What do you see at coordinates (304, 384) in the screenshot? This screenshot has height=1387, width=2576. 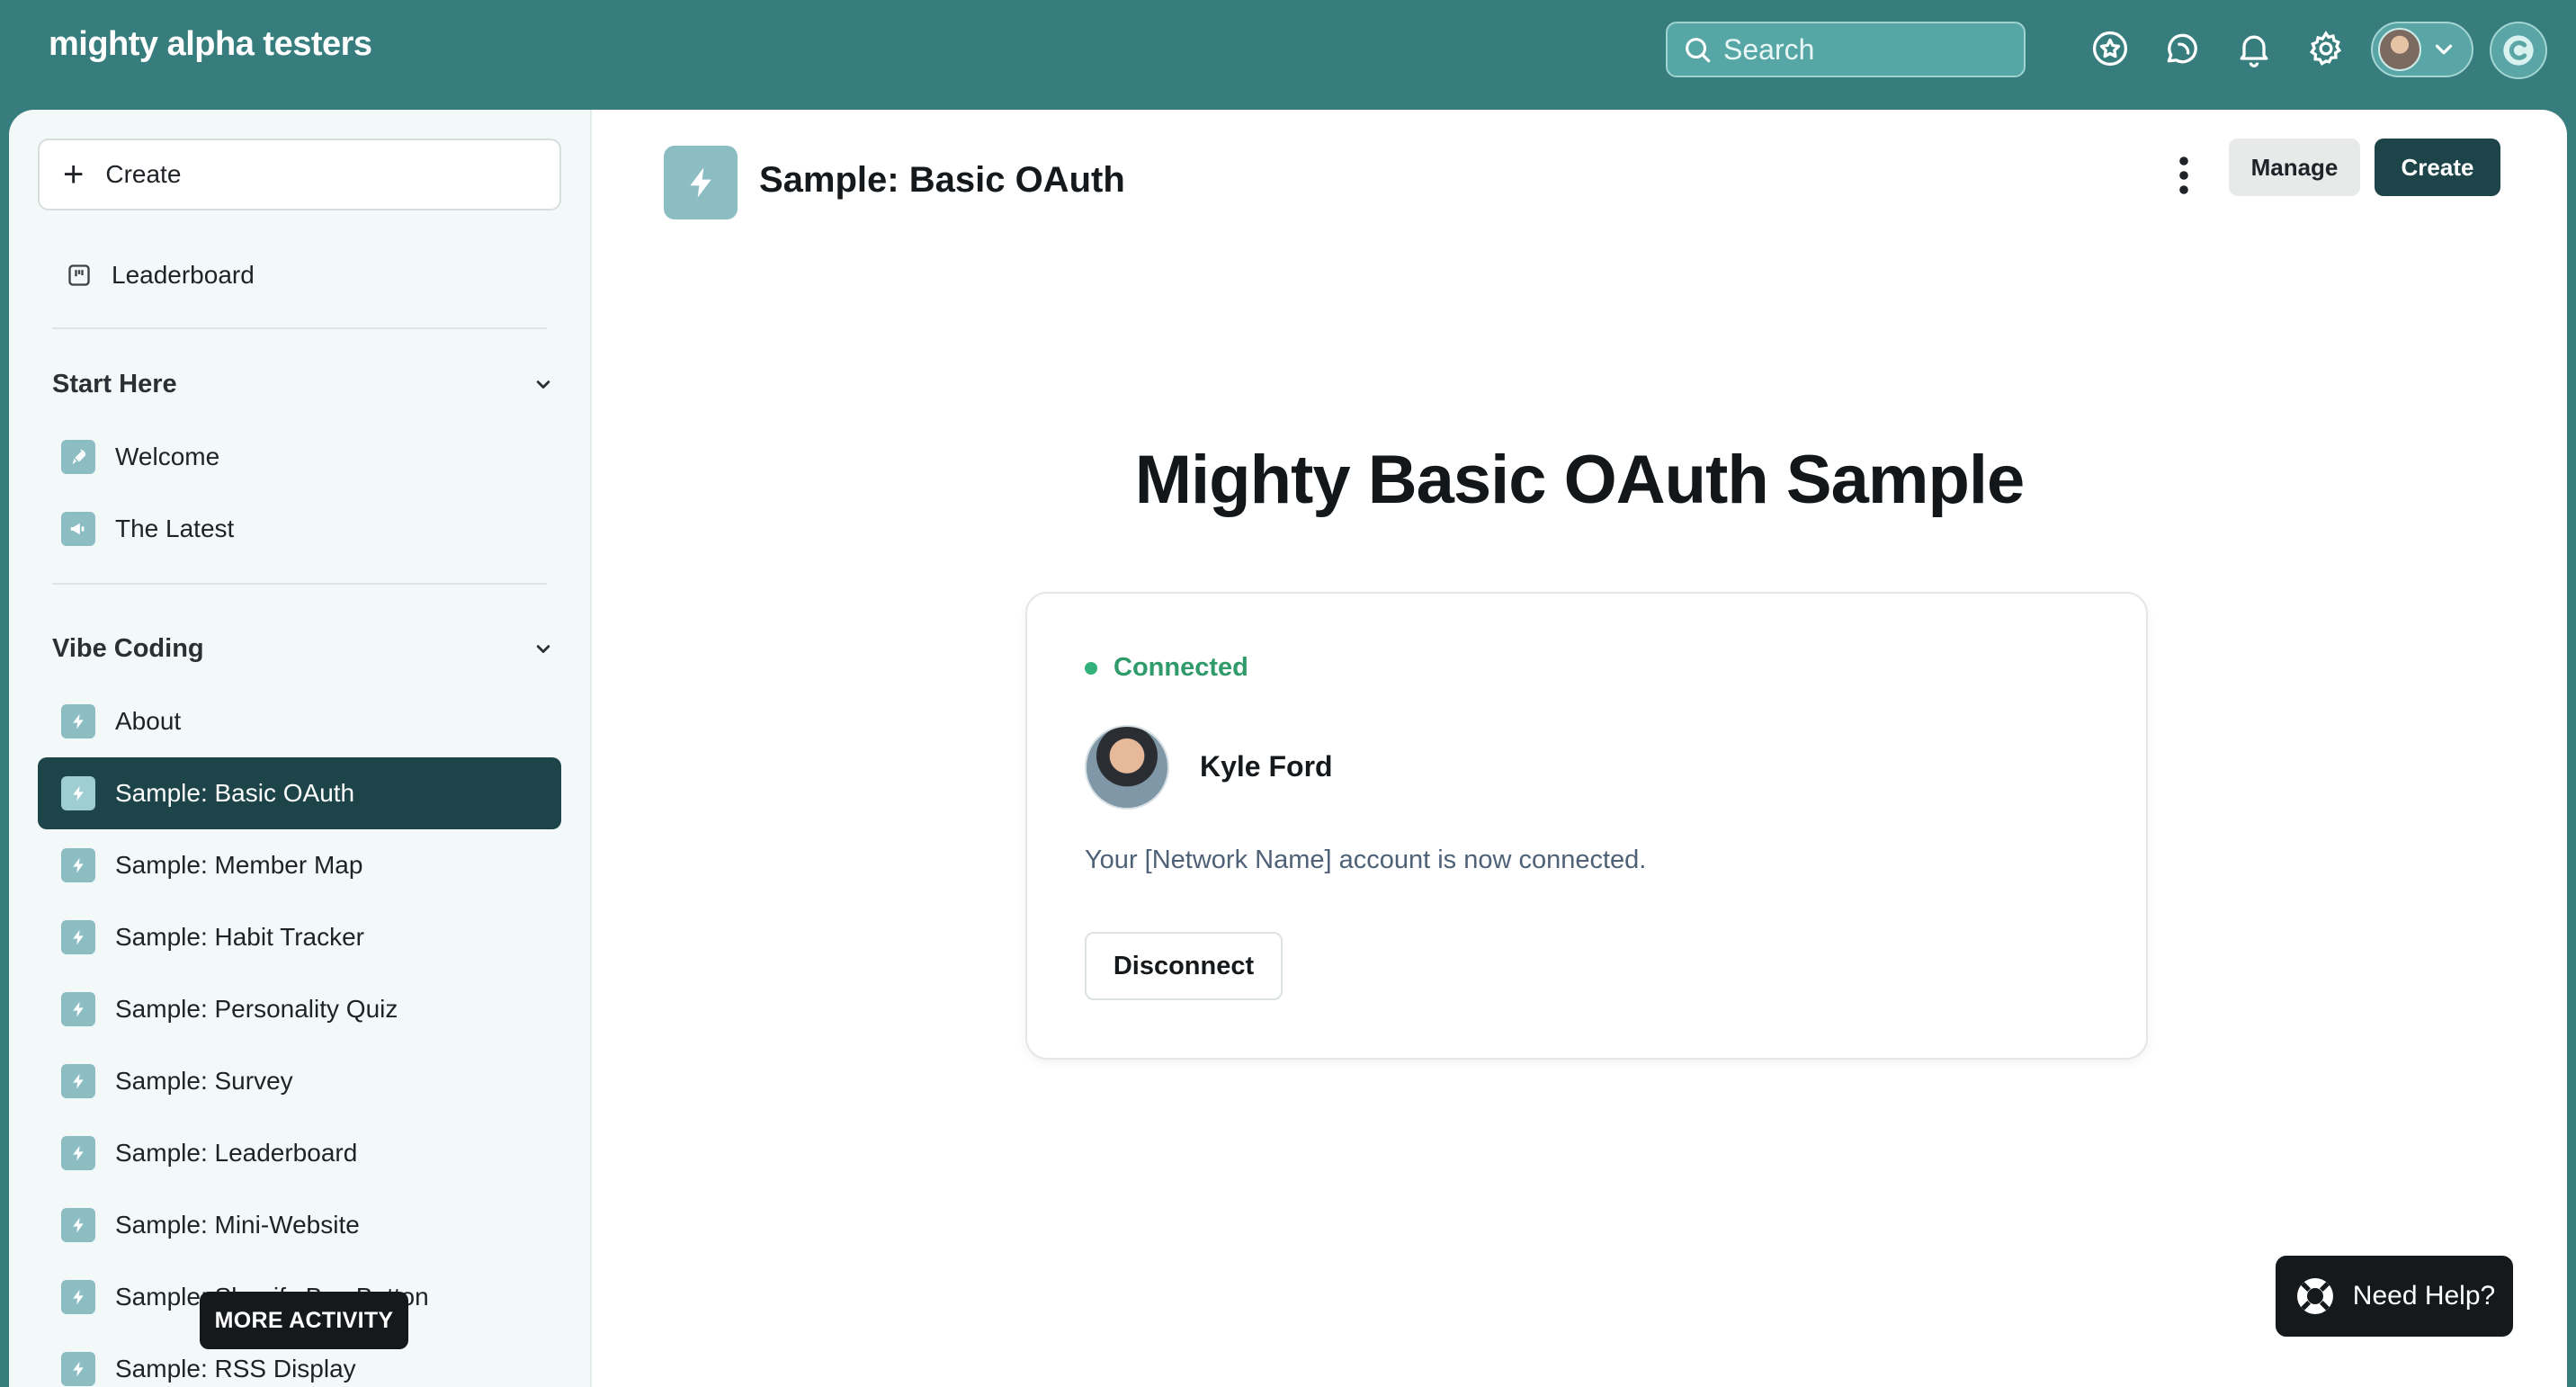 I see `section-start-here: Start Here` at bounding box center [304, 384].